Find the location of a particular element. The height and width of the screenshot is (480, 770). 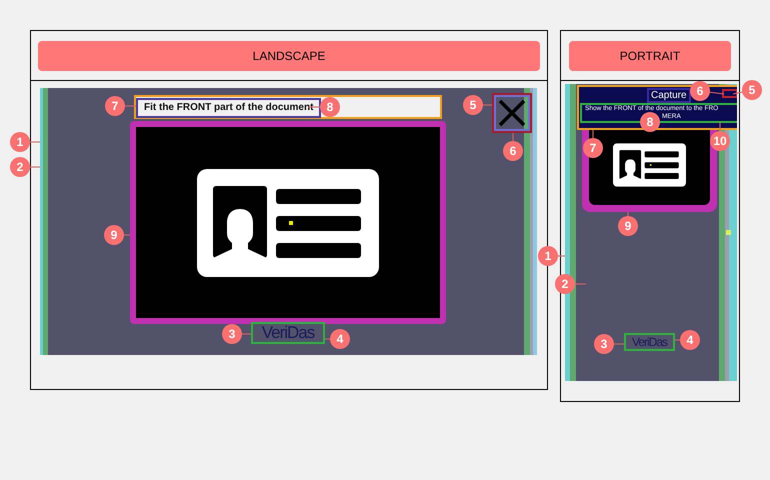

close-icon is located at coordinates (512, 113).